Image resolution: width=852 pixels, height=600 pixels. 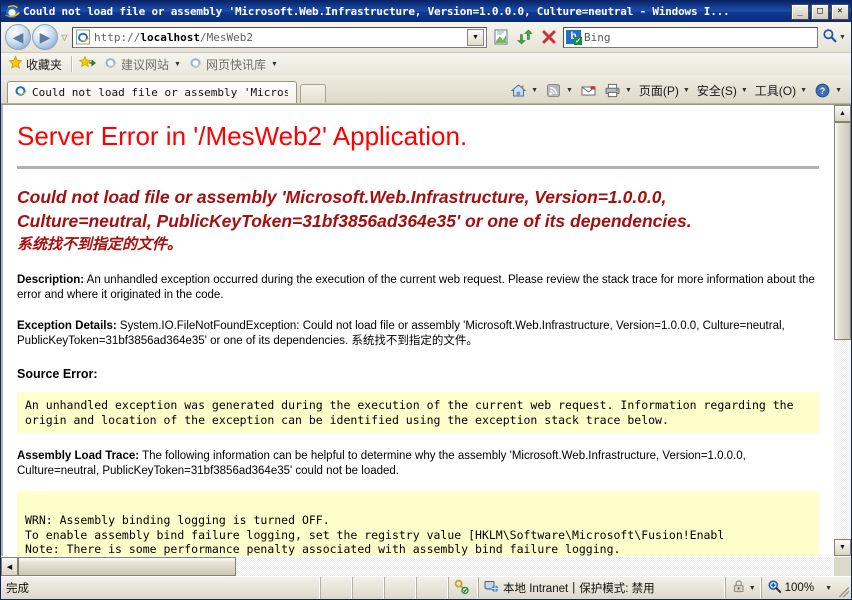 I want to click on horizontal-scrollbar-row: ◀, so click(x=426, y=566).